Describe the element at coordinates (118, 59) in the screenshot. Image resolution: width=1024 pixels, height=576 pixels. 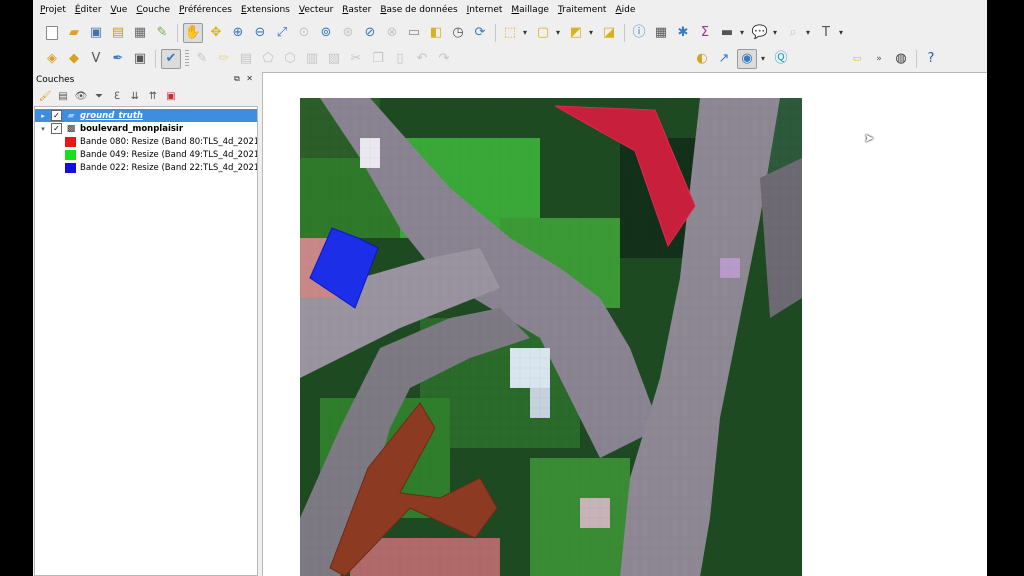
I see `digitize-pen-icon: ✒` at that location.